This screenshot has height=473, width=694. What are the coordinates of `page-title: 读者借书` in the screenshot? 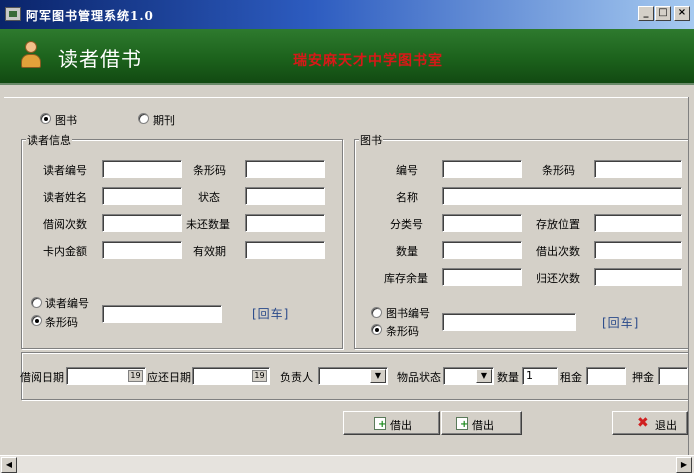 It's located at (100, 59).